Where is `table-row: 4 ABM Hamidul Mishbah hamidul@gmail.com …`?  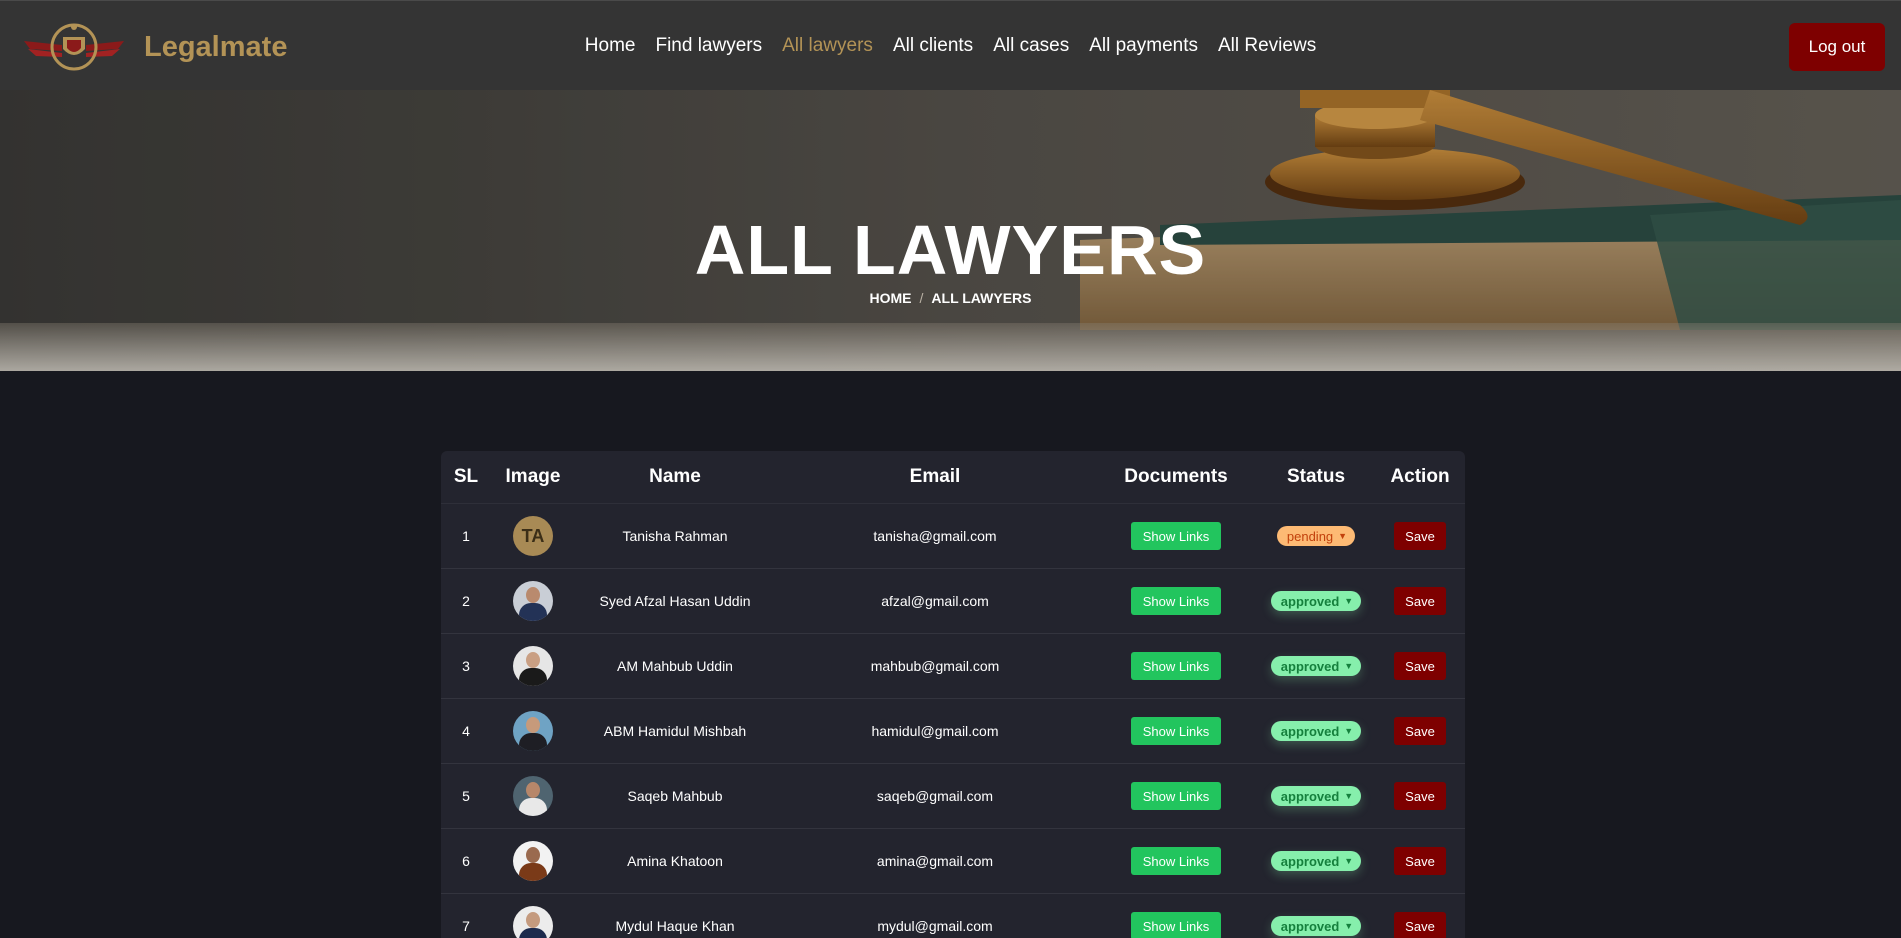 table-row: 4 ABM Hamidul Mishbah hamidul@gmail.com … is located at coordinates (953, 731).